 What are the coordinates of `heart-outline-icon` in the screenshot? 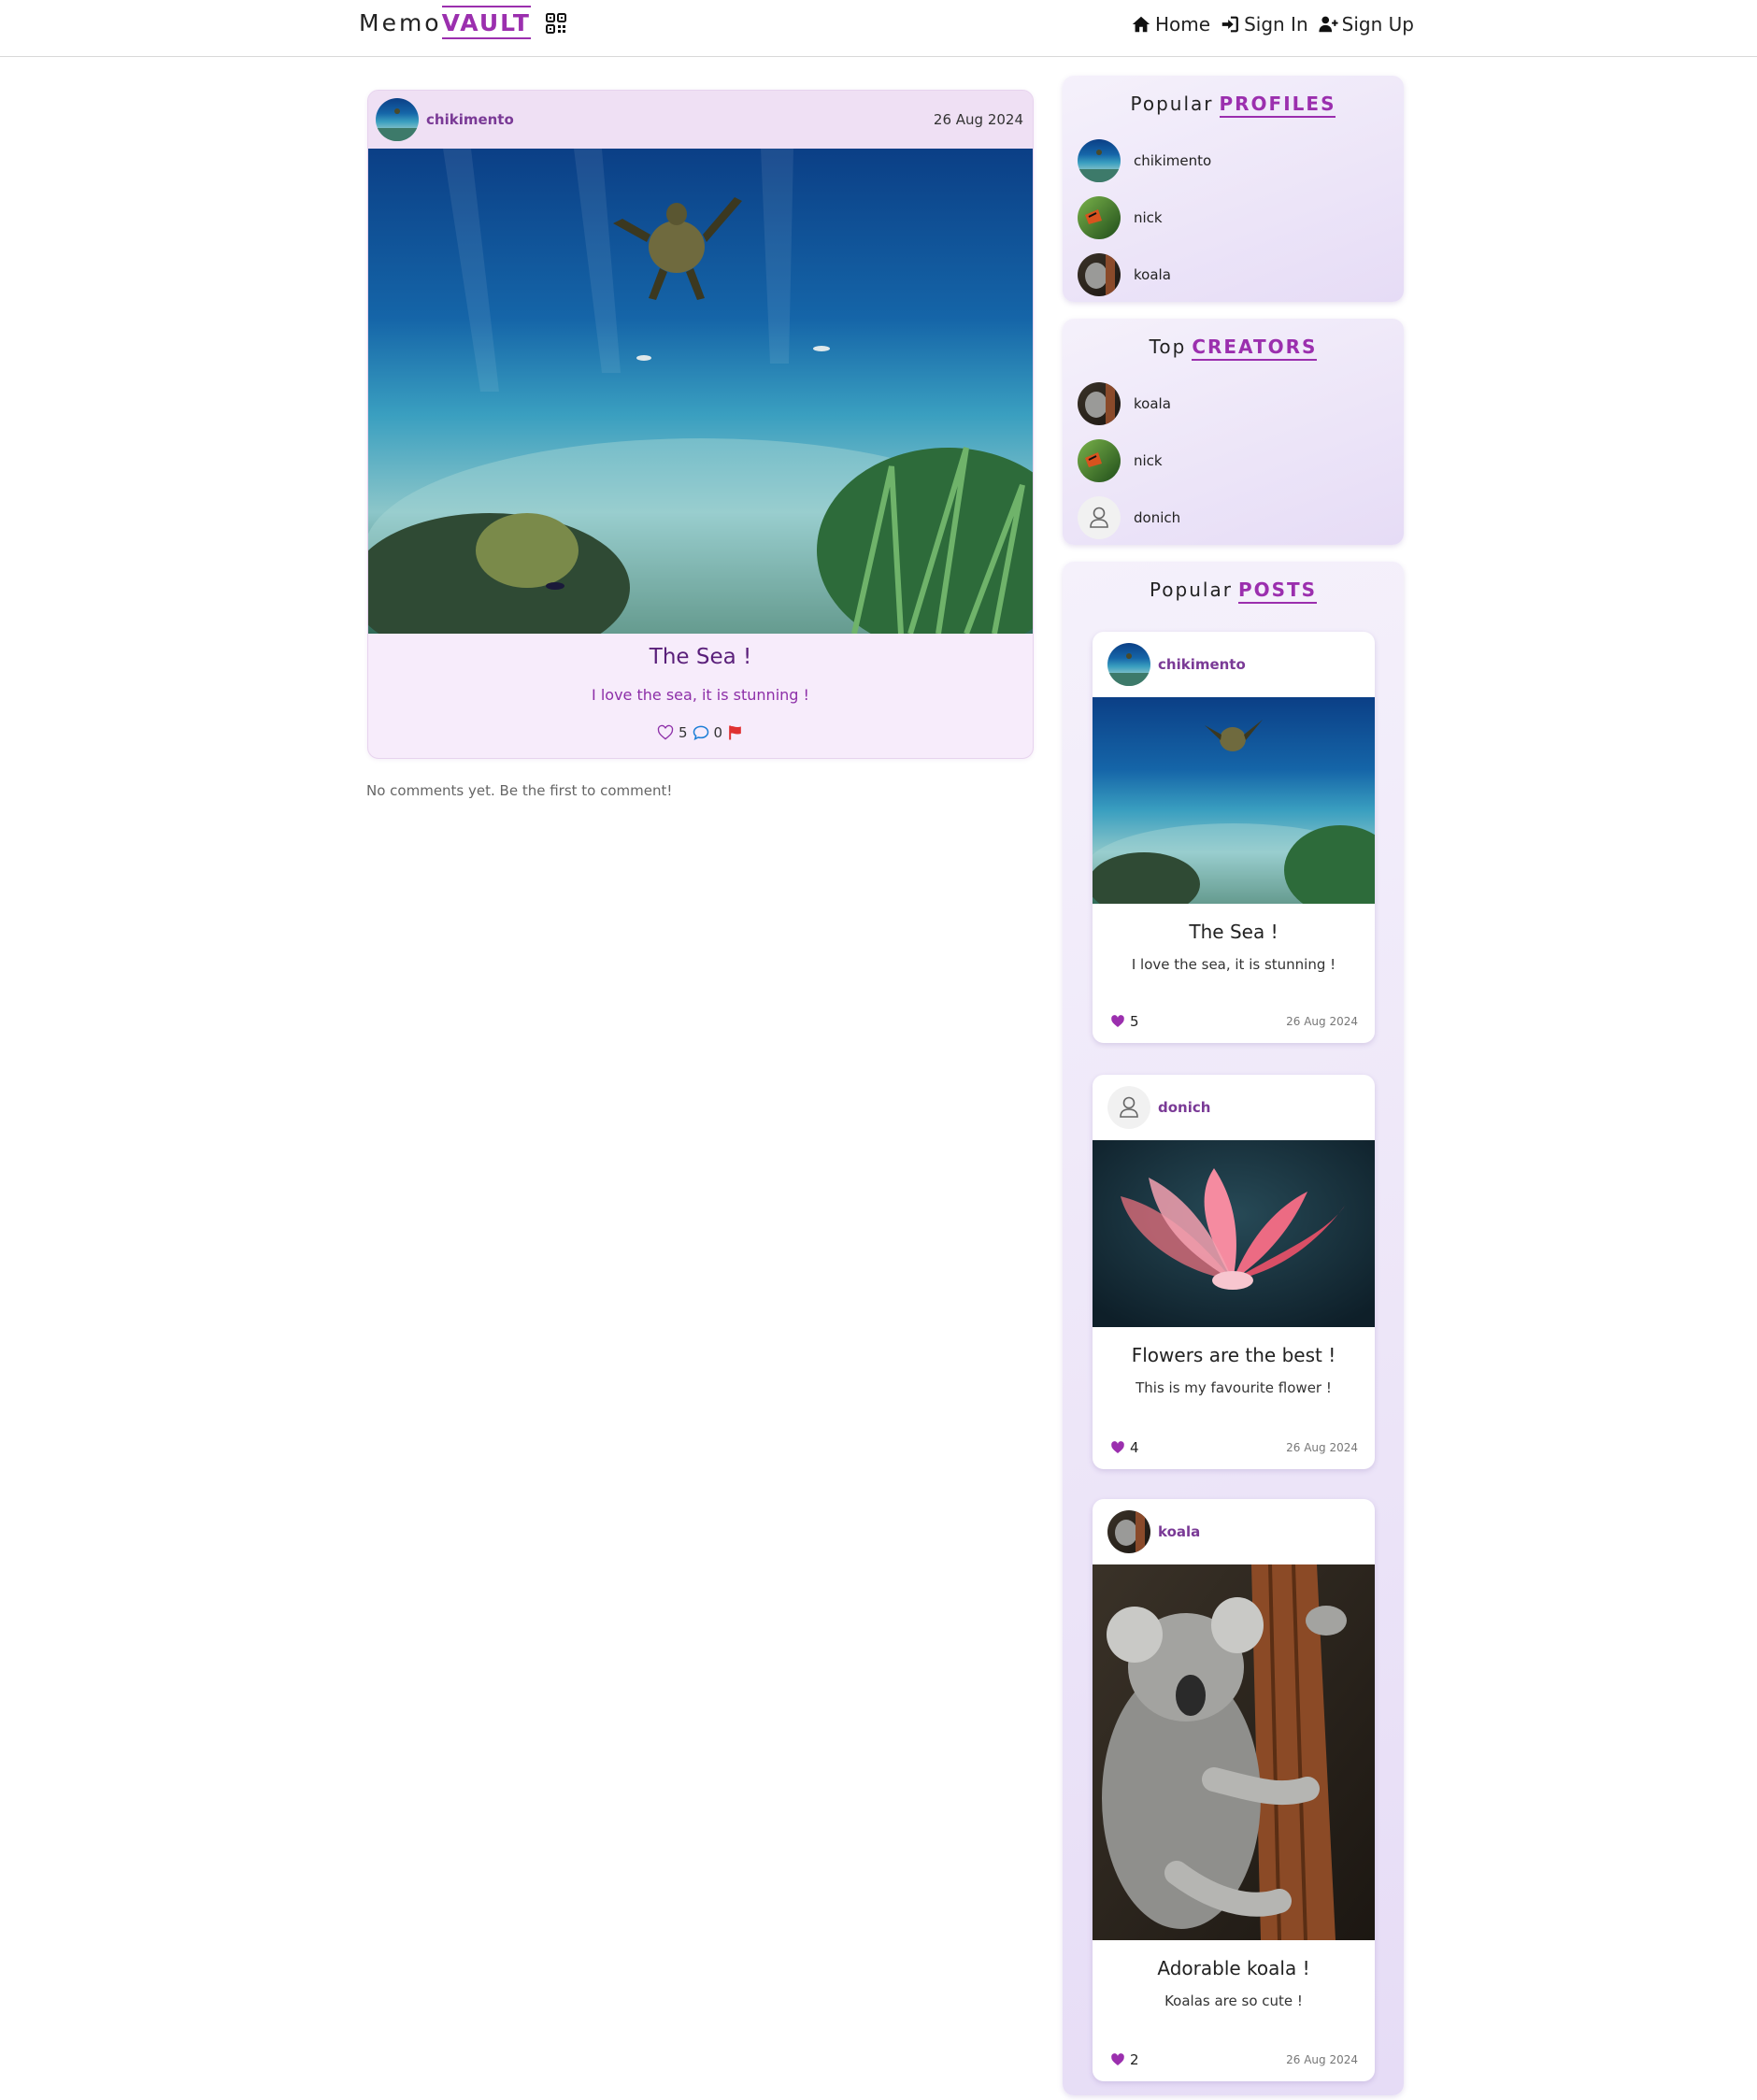 It's located at (665, 732).